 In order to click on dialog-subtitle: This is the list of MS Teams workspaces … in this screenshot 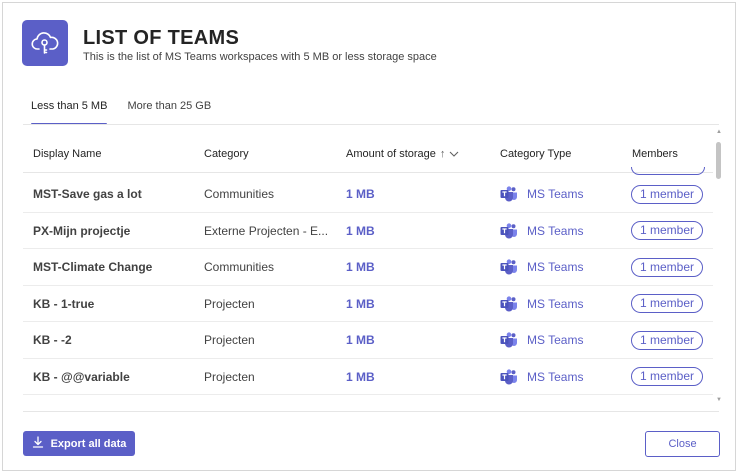, I will do `click(260, 57)`.